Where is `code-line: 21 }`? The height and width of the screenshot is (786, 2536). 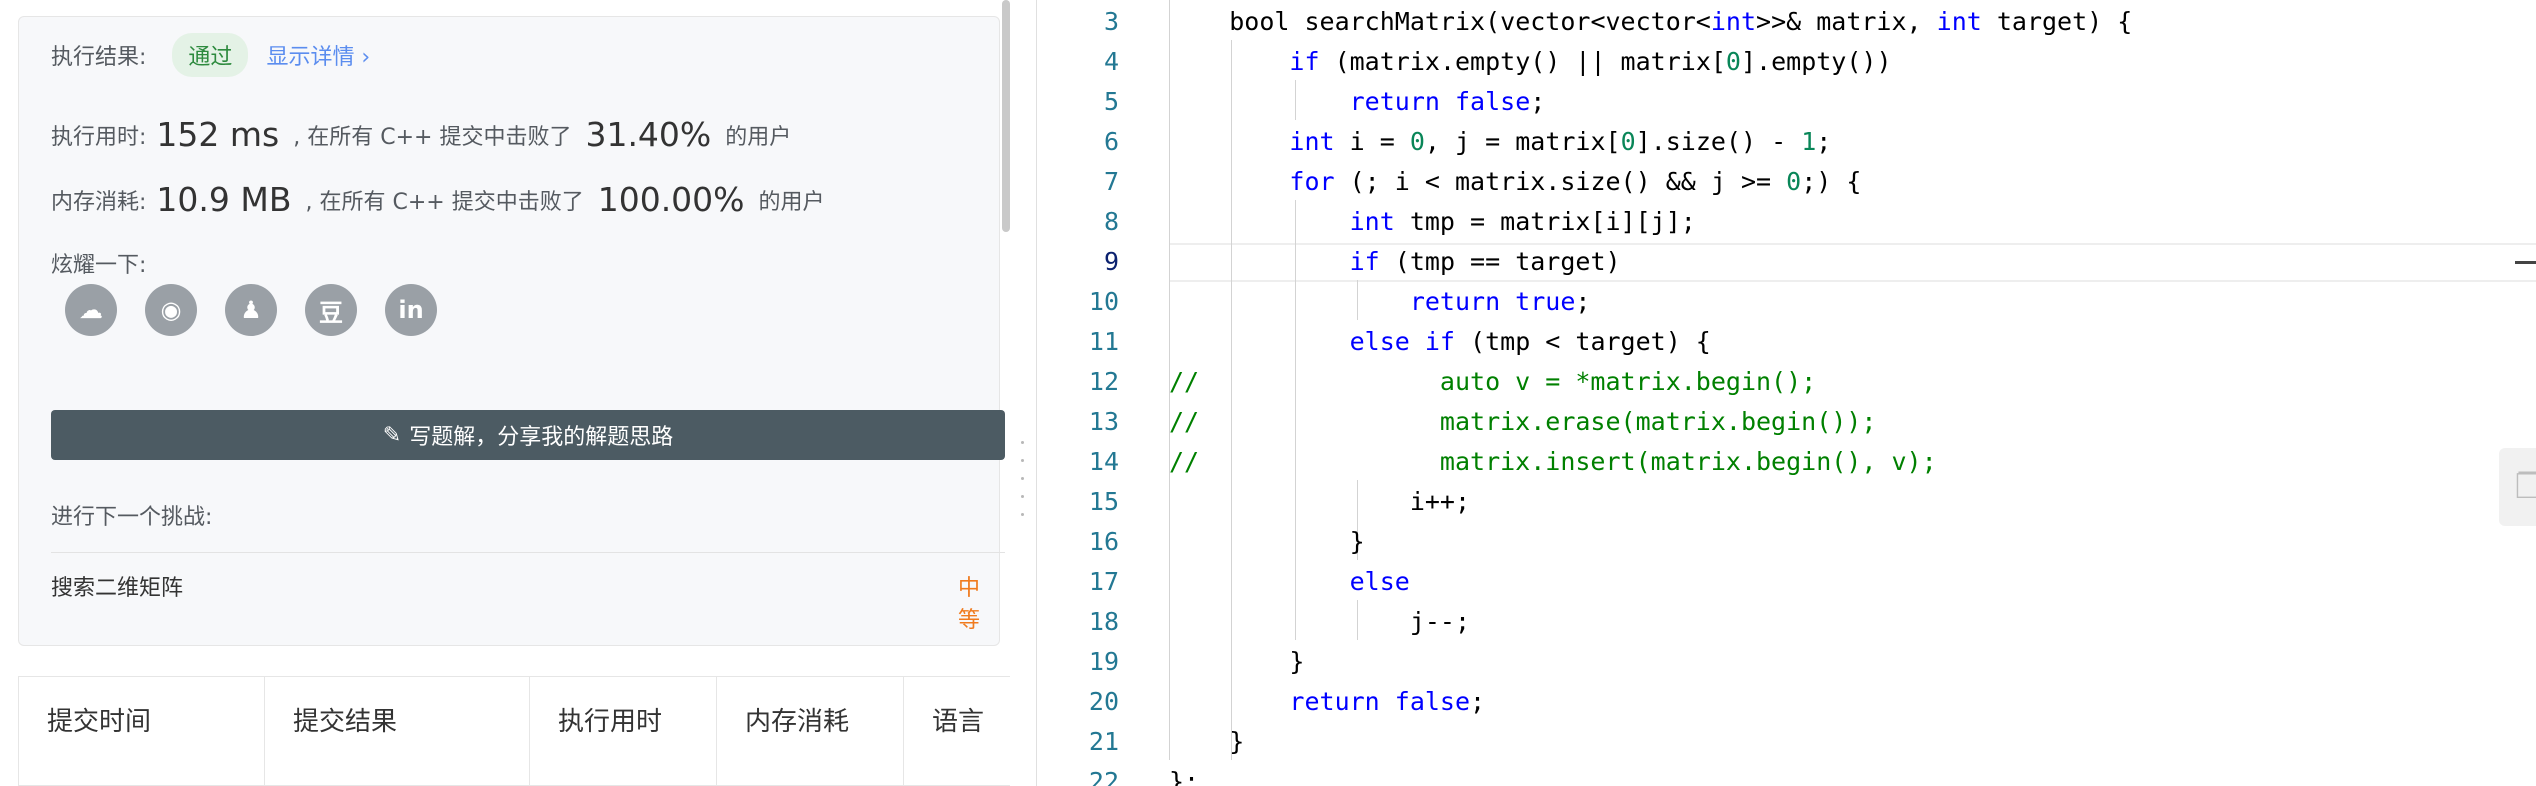 code-line: 21 } is located at coordinates (1786, 742).